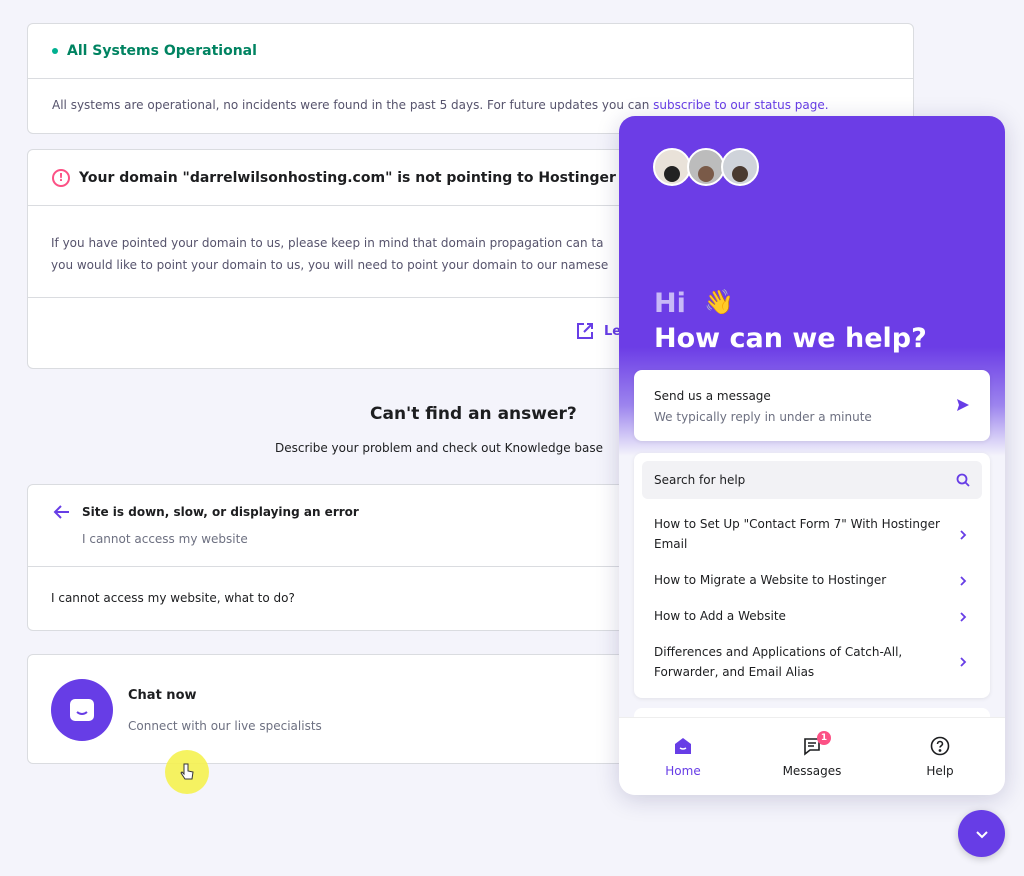 This screenshot has height=876, width=1024. I want to click on home-icon, so click(683, 746).